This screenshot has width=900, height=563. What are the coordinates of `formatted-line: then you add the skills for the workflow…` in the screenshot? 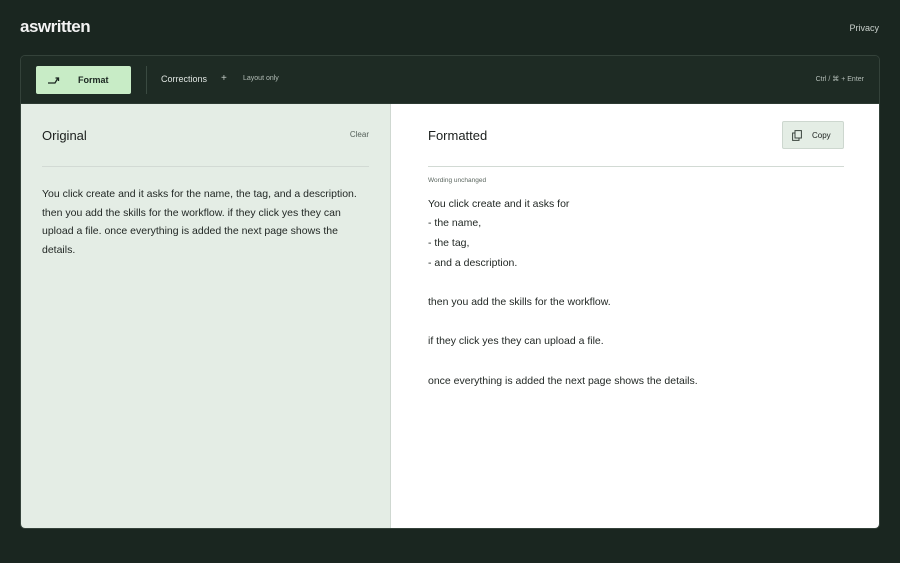 It's located at (519, 302).